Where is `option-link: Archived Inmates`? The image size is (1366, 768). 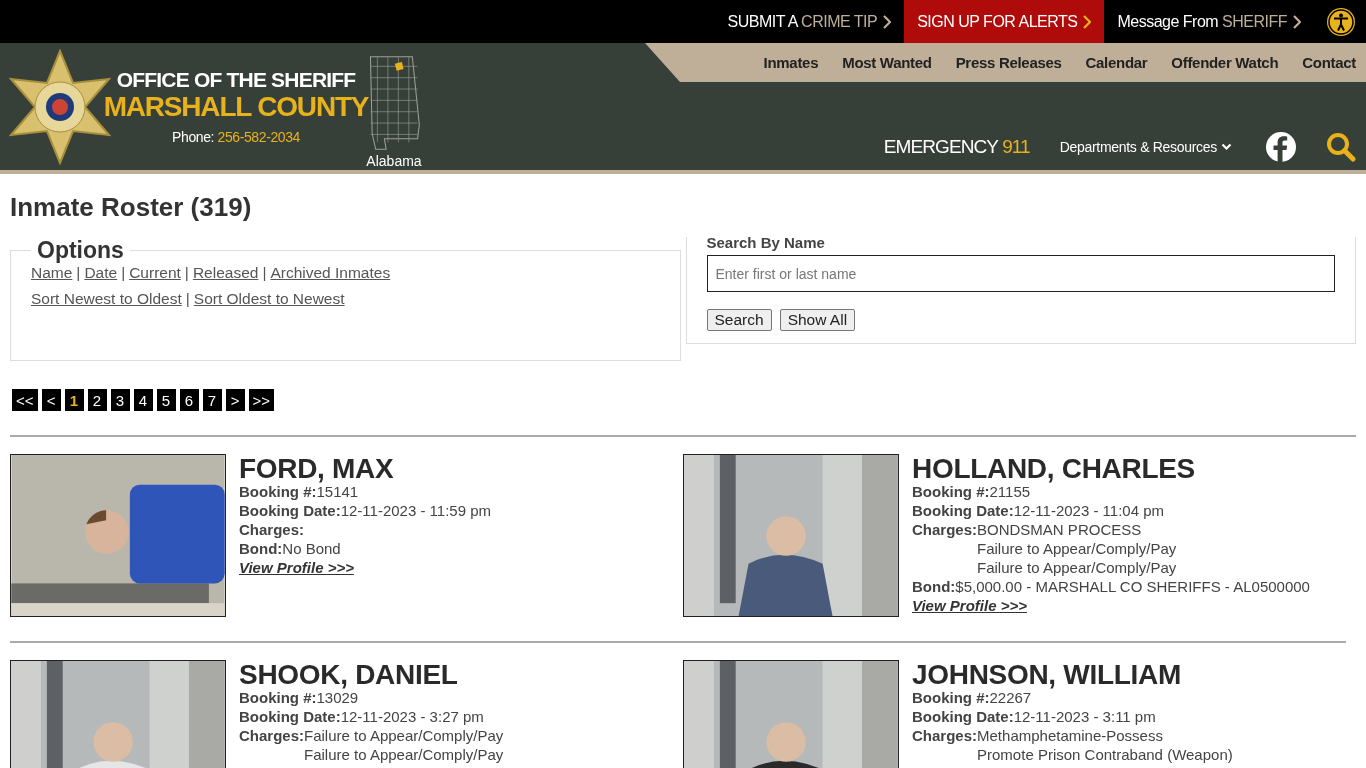 option-link: Archived Inmates is located at coordinates (330, 272).